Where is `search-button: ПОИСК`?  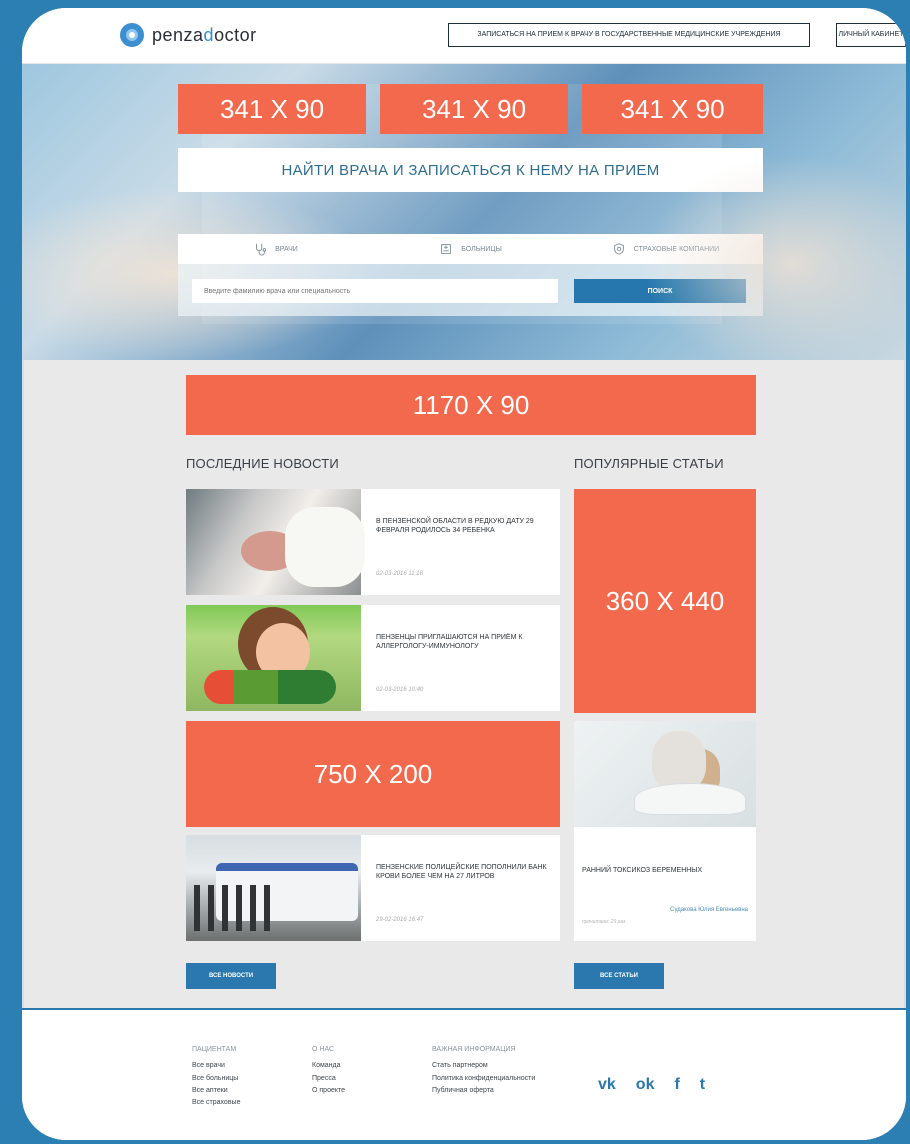
search-button: ПОИСК is located at coordinates (660, 291).